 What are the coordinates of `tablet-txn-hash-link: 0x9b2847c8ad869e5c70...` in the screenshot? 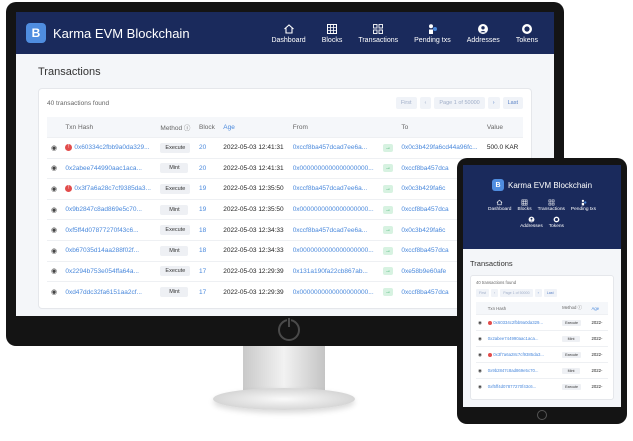 It's located at (513, 370).